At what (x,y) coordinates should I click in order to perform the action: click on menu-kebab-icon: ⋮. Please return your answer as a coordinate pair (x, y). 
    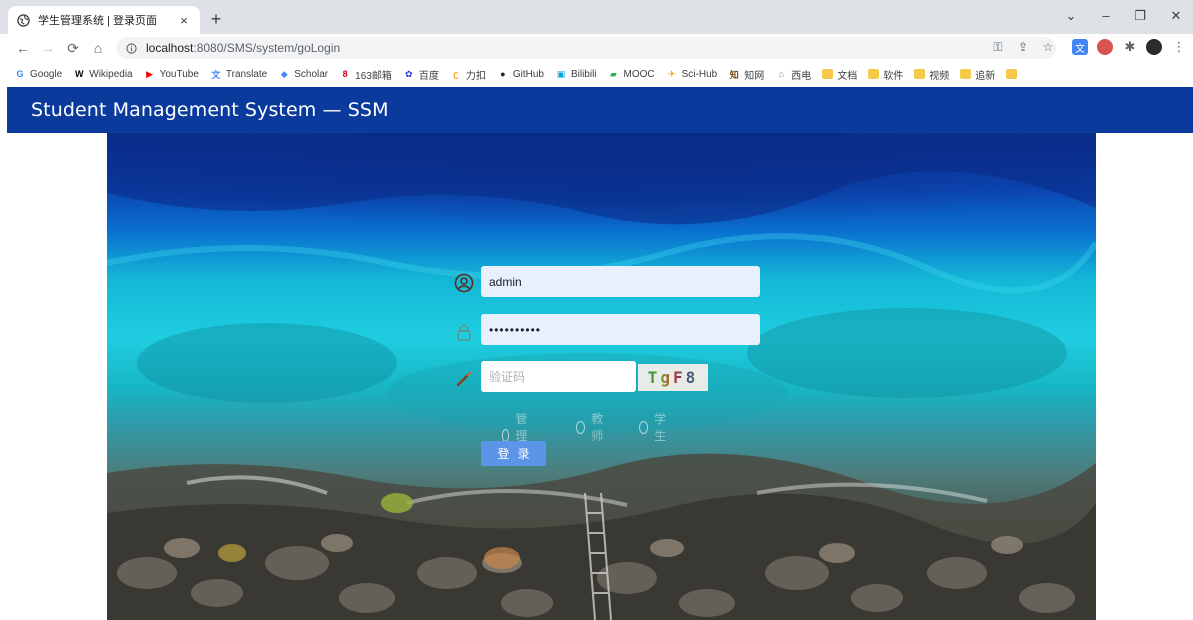
    Looking at the image, I should click on (1179, 47).